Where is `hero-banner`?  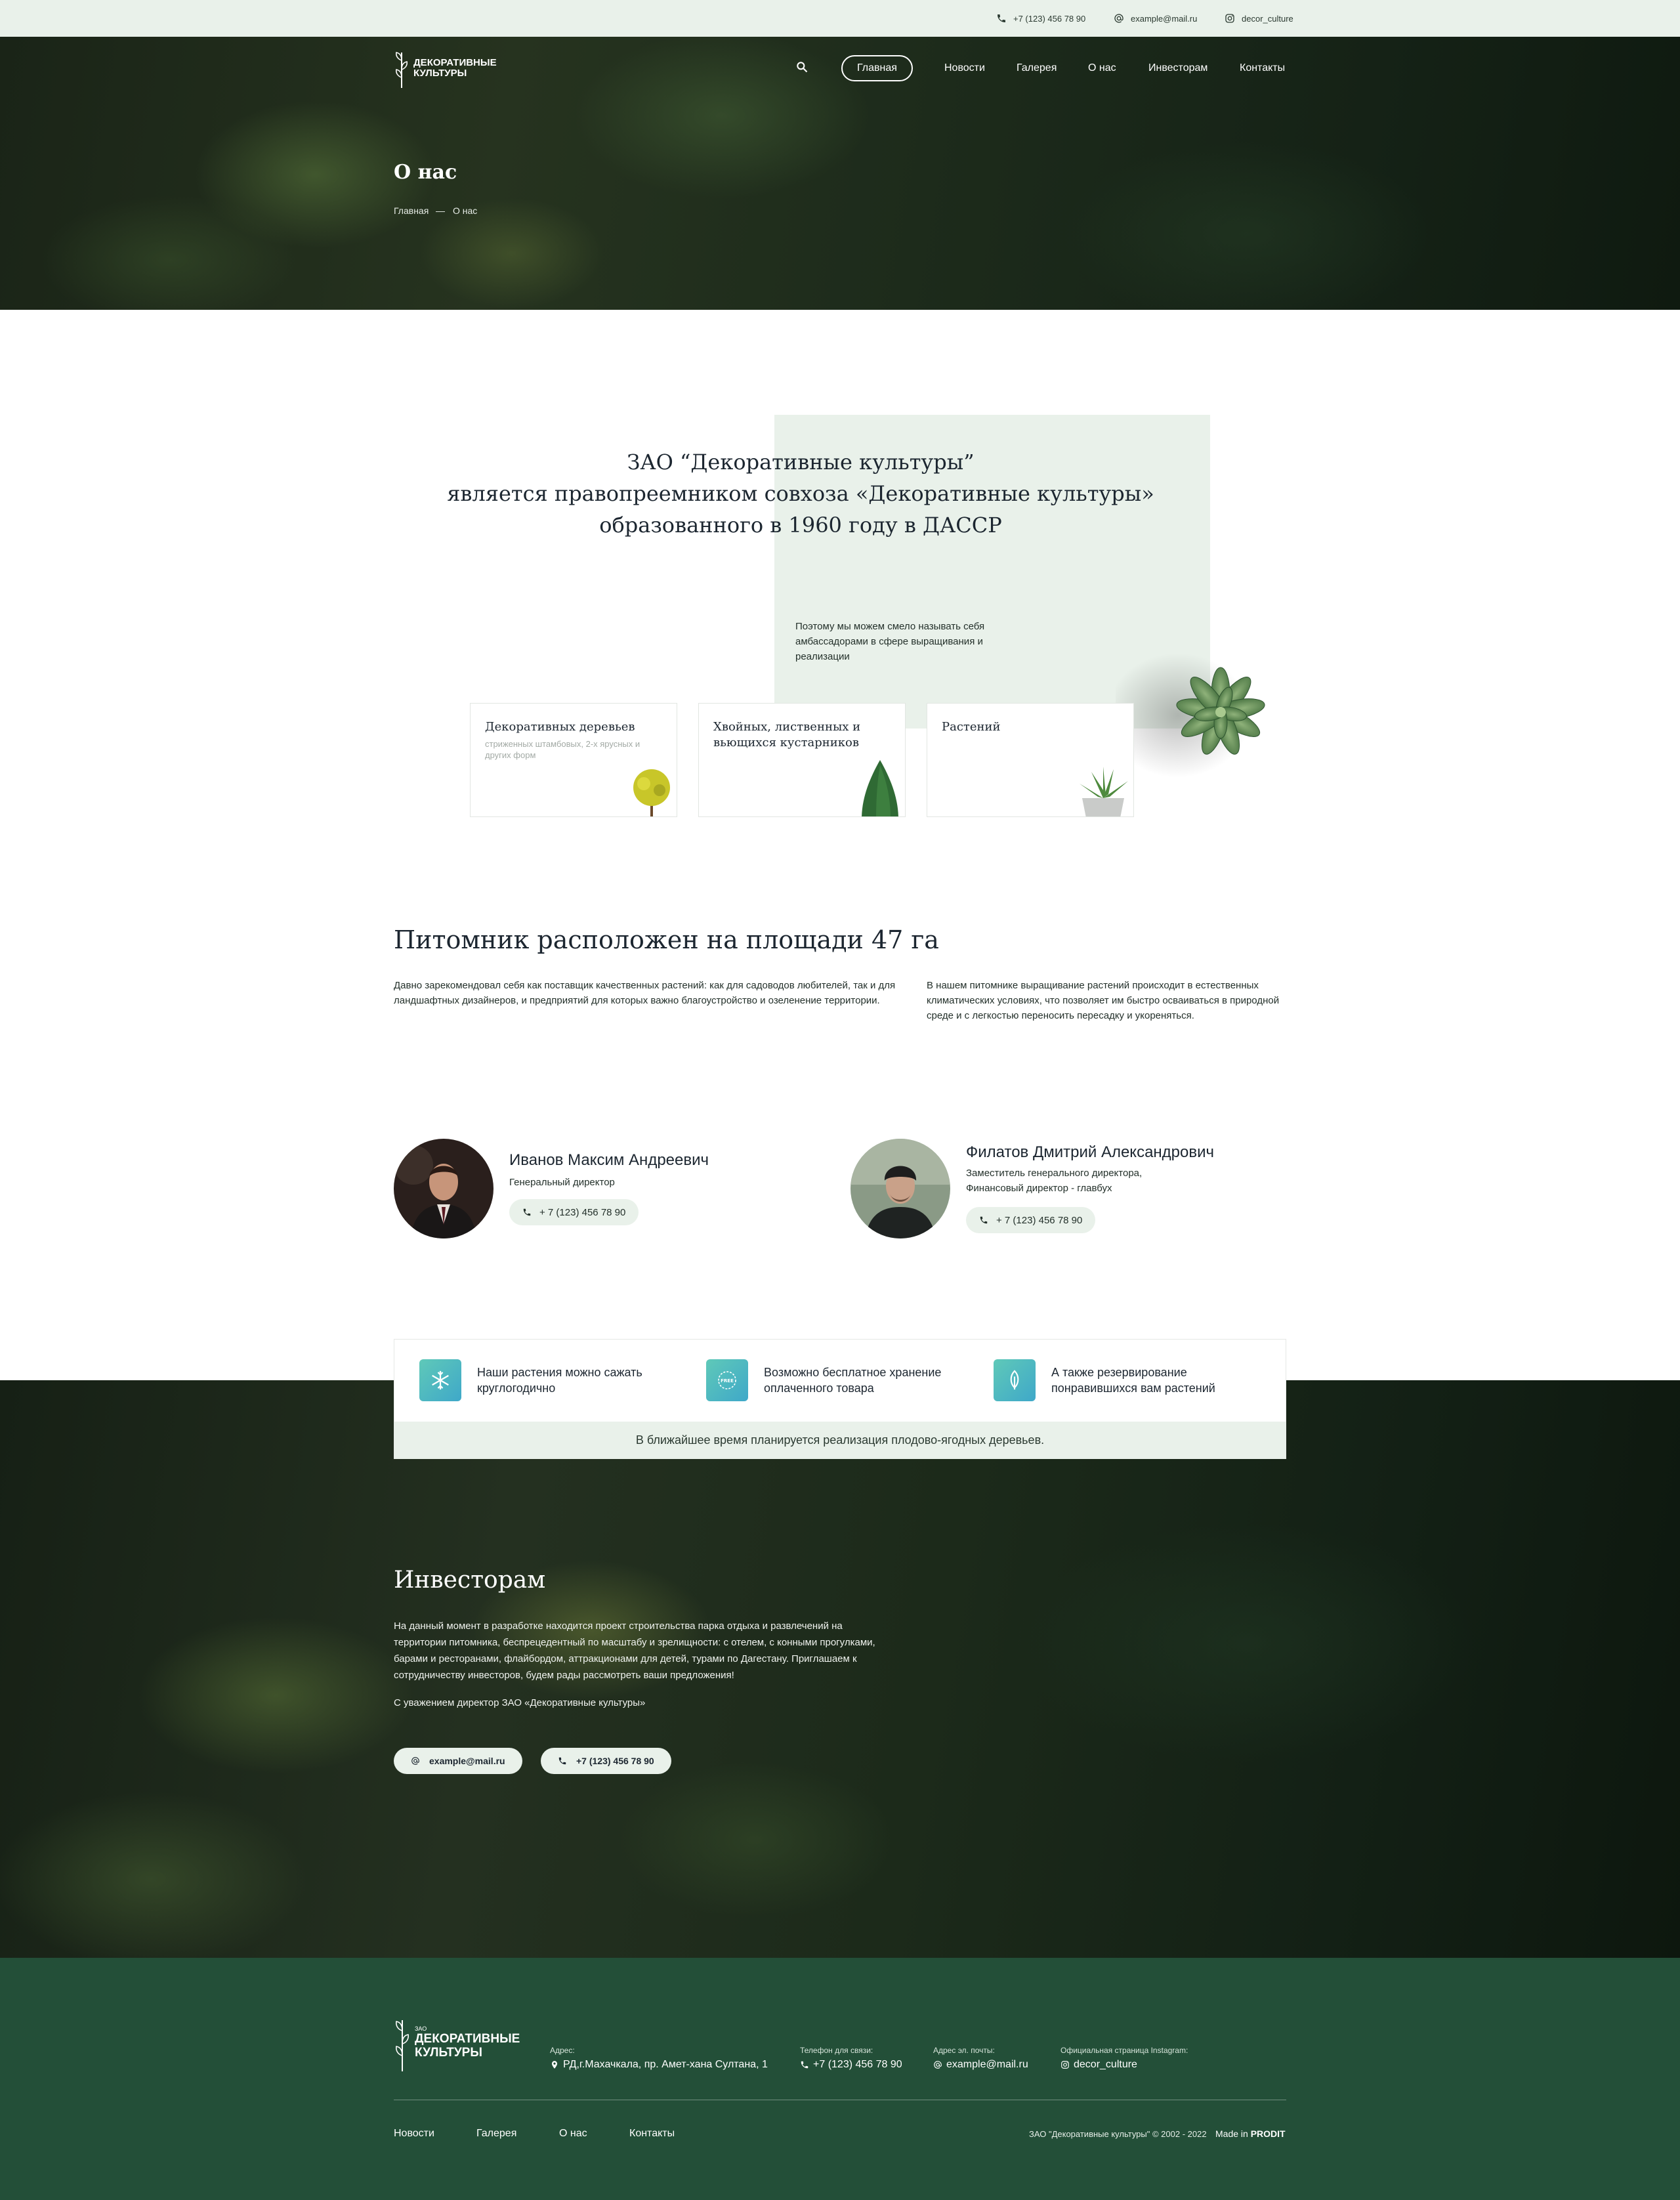 hero-banner is located at coordinates (840, 173).